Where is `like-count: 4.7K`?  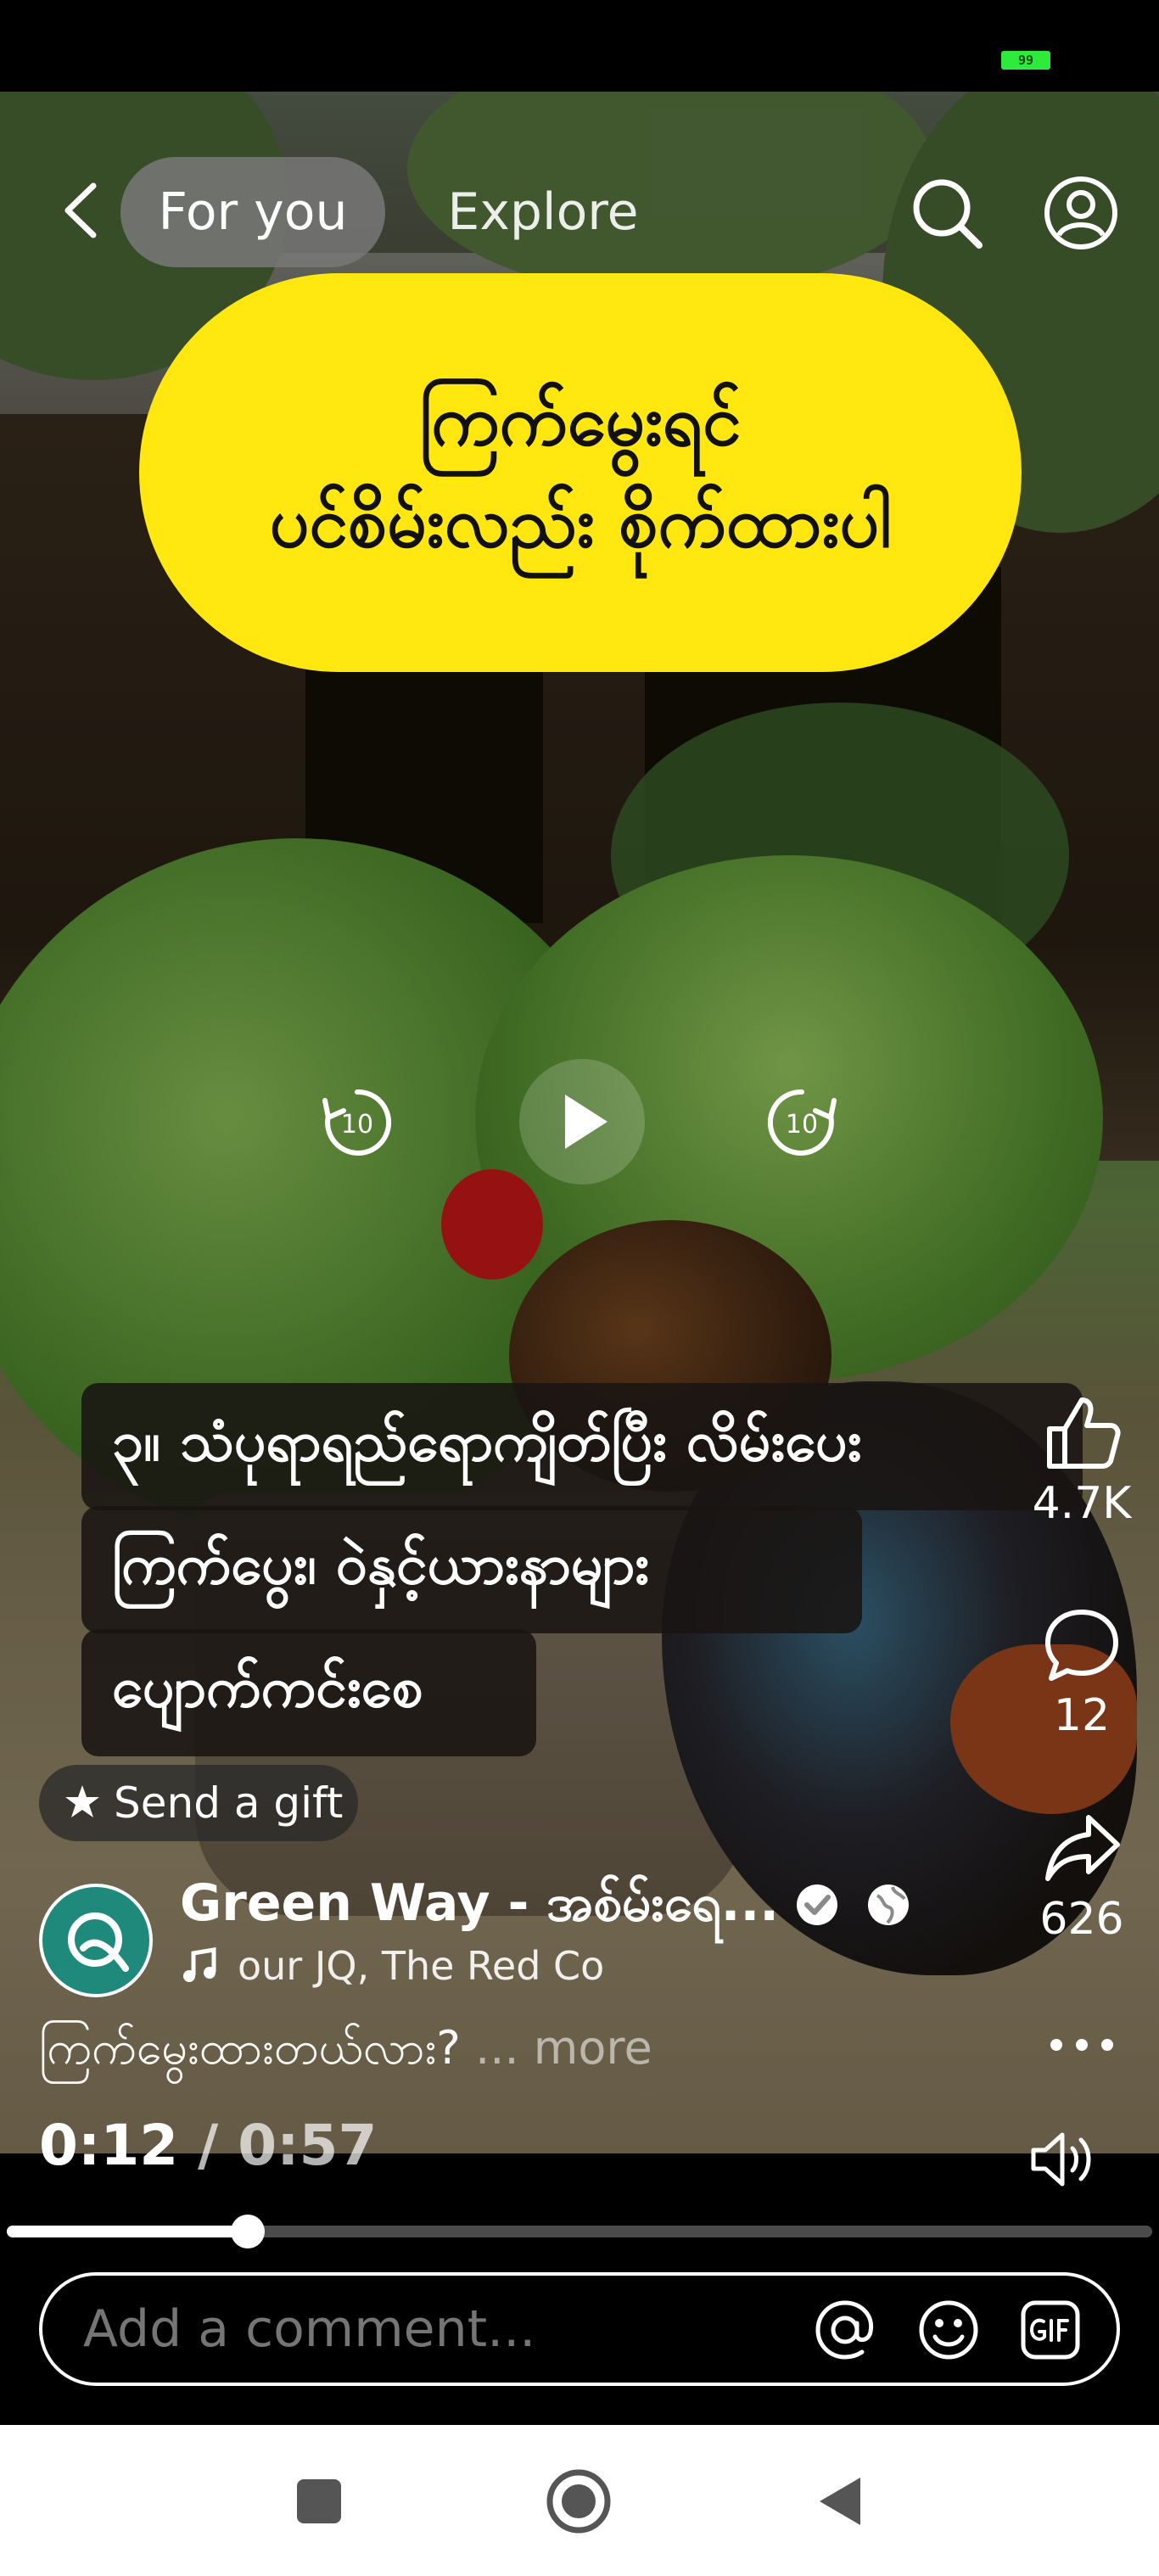
like-count: 4.7K is located at coordinates (1082, 1503).